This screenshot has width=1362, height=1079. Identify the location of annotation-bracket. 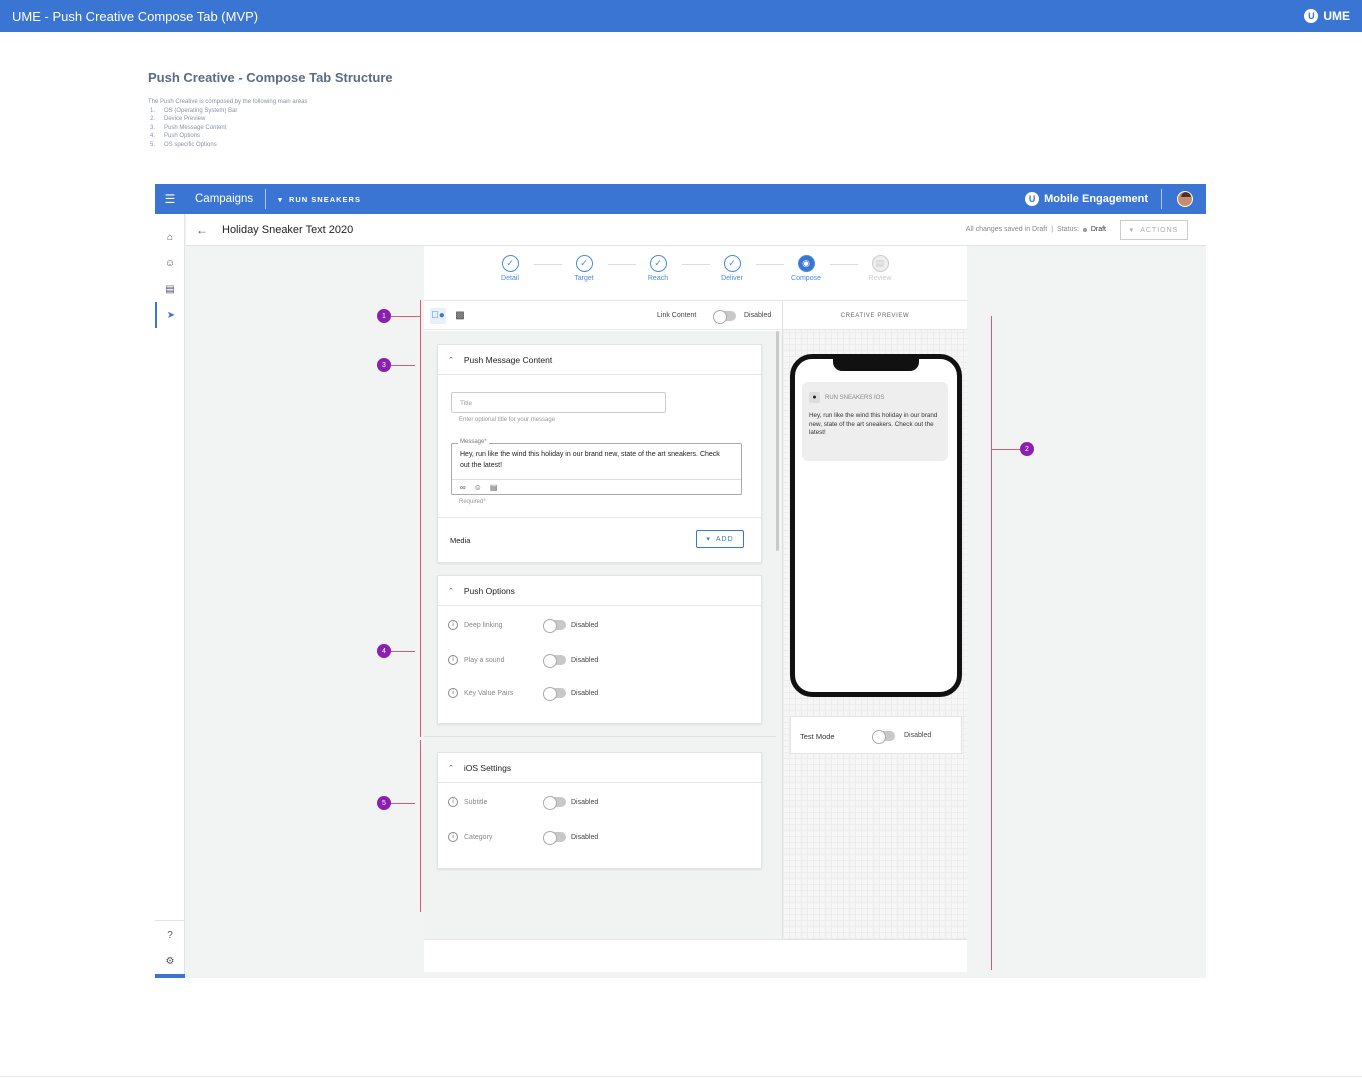
(991, 643).